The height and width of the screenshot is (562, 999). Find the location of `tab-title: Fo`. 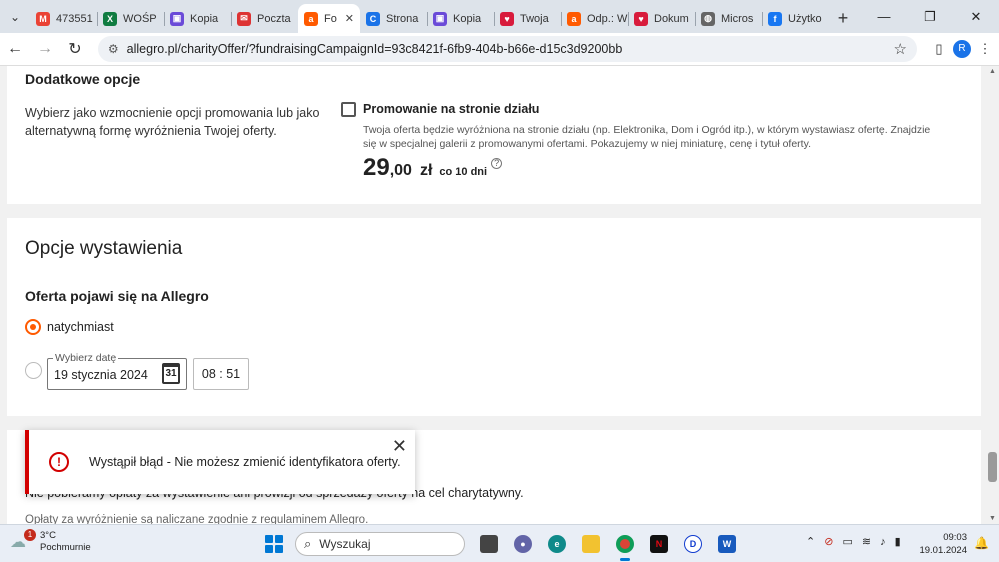

tab-title: Fo is located at coordinates (330, 18).